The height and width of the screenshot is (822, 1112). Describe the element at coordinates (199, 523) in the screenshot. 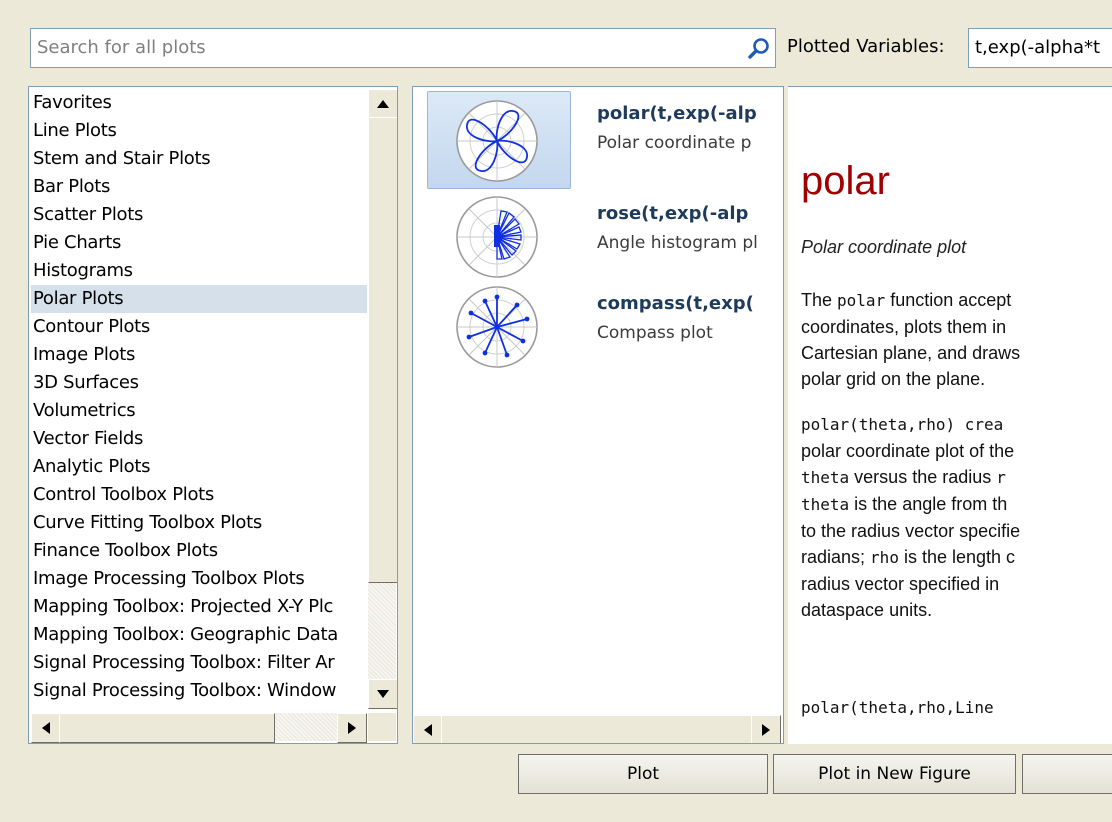

I see `category-item: Curve Fitting Toolbox Plots` at that location.